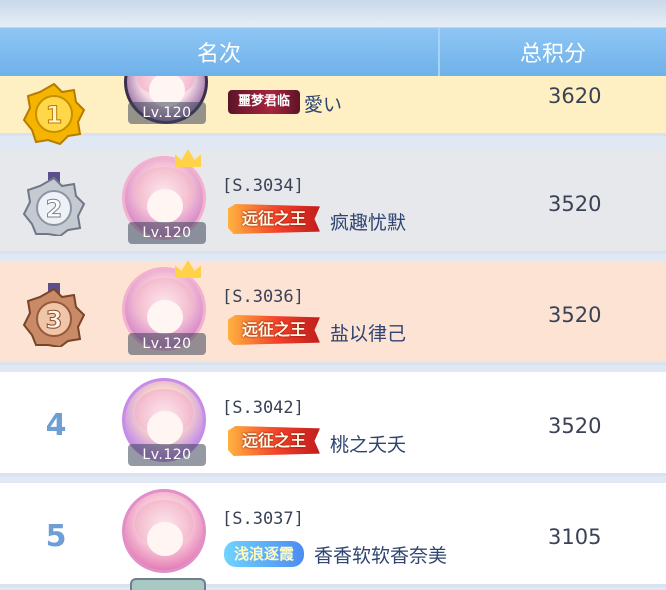 The image size is (666, 590). I want to click on player-title-badge: 浅浪逐霞, so click(264, 554).